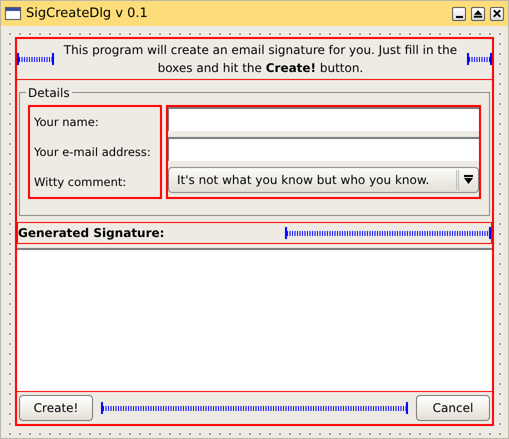  I want to click on combo-box: It's not what you know but who you know., so click(323, 180).